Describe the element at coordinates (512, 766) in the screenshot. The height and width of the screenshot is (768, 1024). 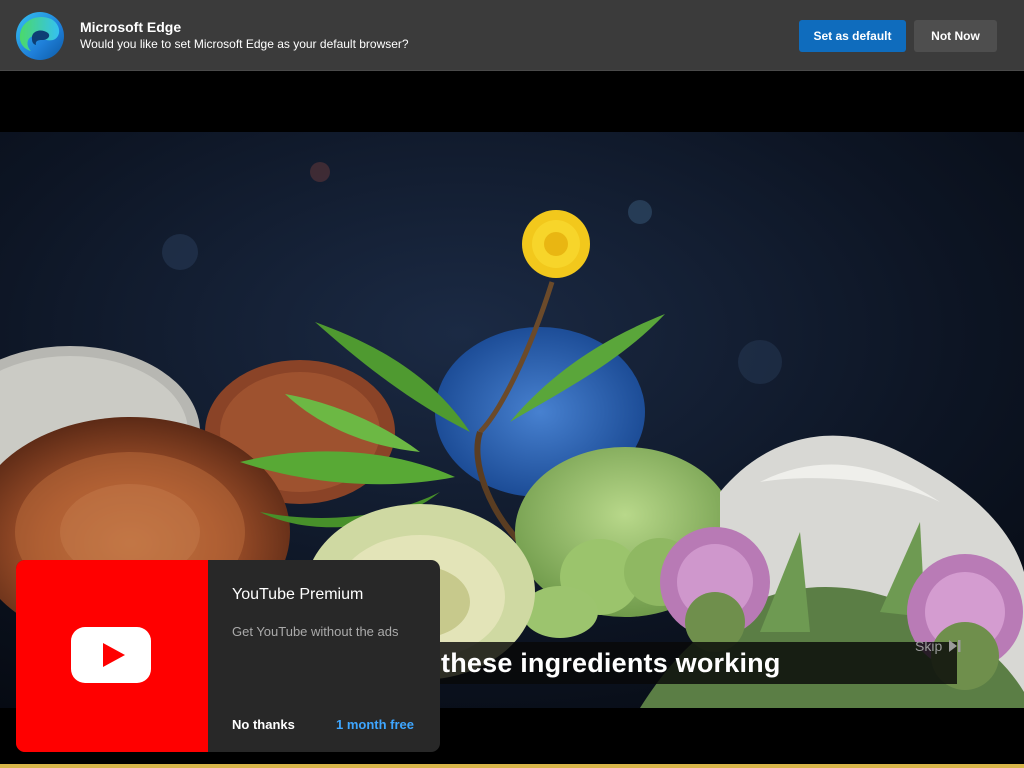
I see `bottom-edge-strip` at that location.